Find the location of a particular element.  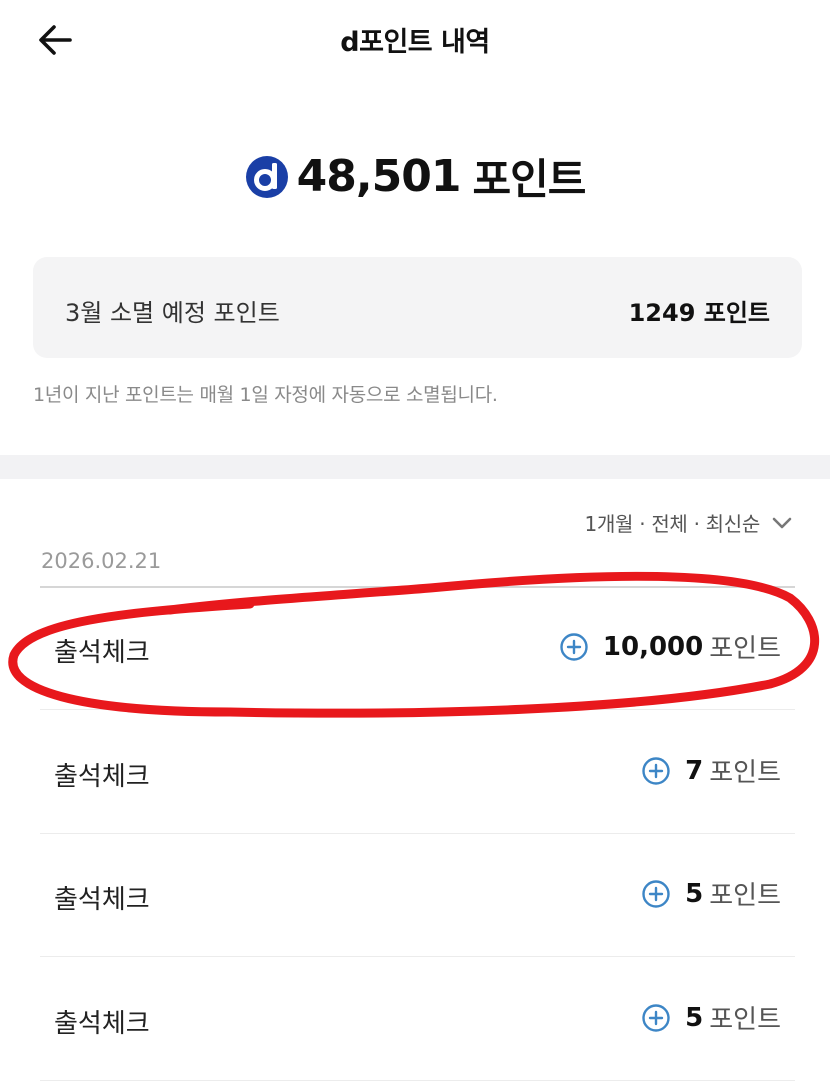

points-balance: 48,501 포인트 is located at coordinates (415, 176).